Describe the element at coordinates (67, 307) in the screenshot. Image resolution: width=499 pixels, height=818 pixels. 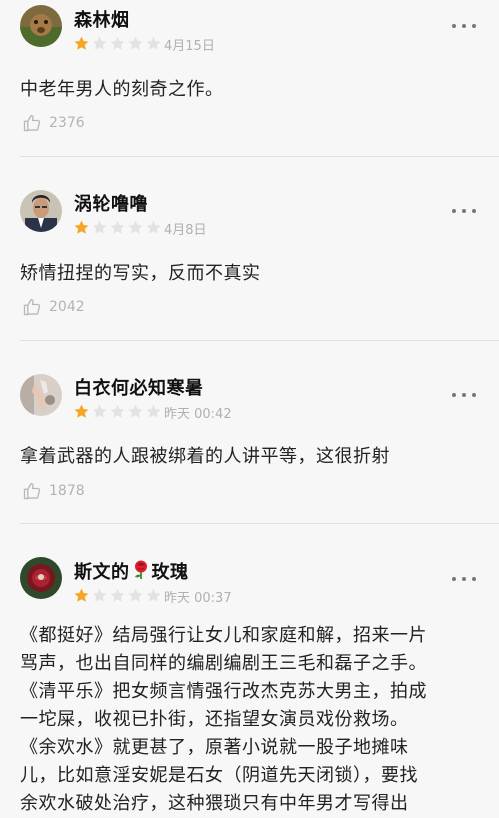
I see `like-count: 2042` at that location.